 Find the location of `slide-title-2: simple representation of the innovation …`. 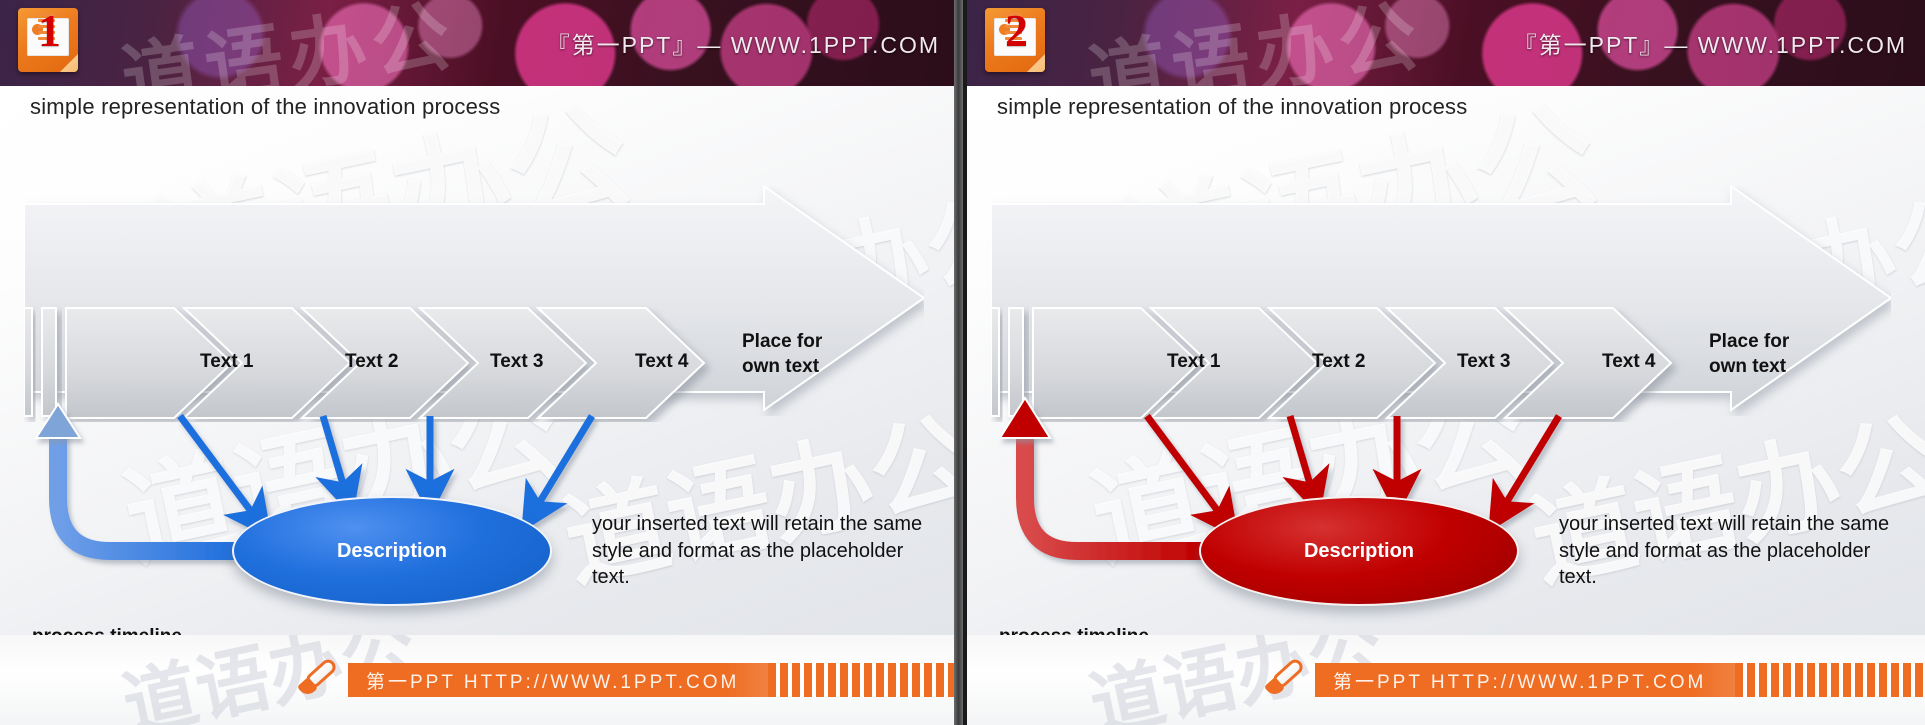

slide-title-2: simple representation of the innovation … is located at coordinates (1232, 106).